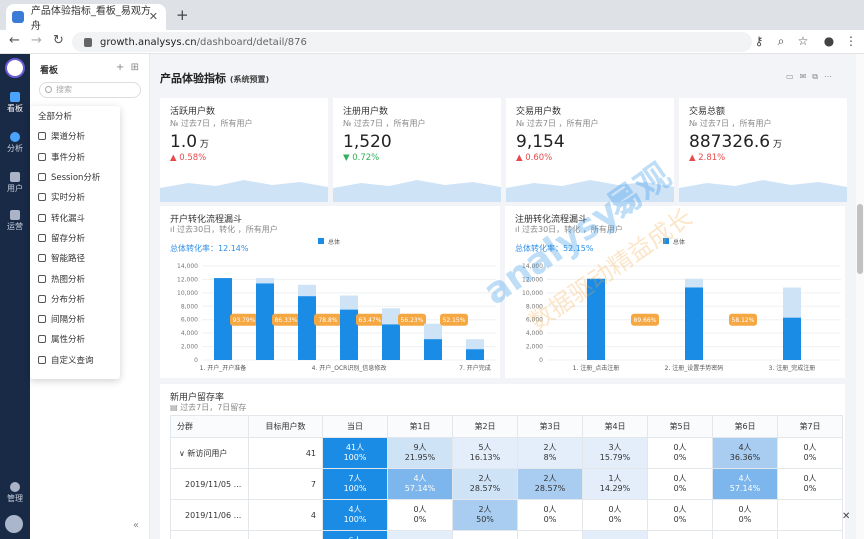 Image resolution: width=864 pixels, height=539 pixels. Describe the element at coordinates (75, 177) in the screenshot. I see `menu-item: Session分析` at that location.